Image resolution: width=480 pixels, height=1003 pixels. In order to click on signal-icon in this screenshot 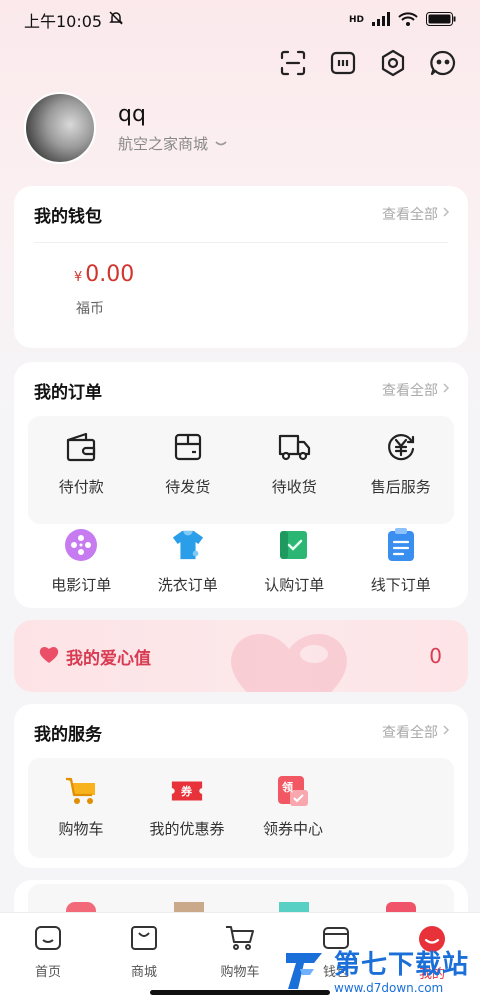, I will do `click(381, 20)`.